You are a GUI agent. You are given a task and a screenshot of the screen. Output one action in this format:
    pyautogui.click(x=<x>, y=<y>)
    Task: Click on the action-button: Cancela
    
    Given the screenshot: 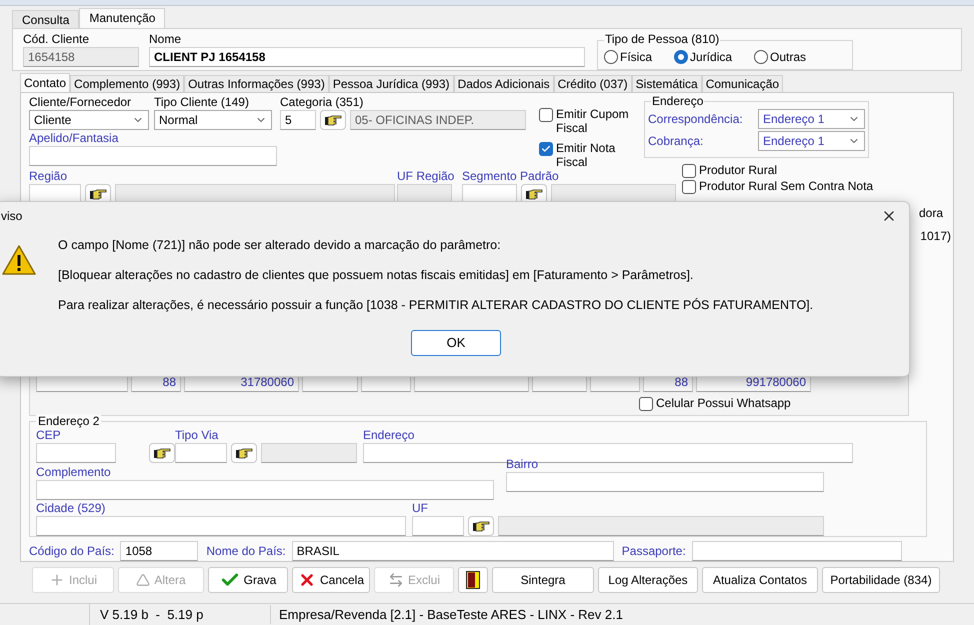 What is the action you would take?
    pyautogui.click(x=331, y=580)
    